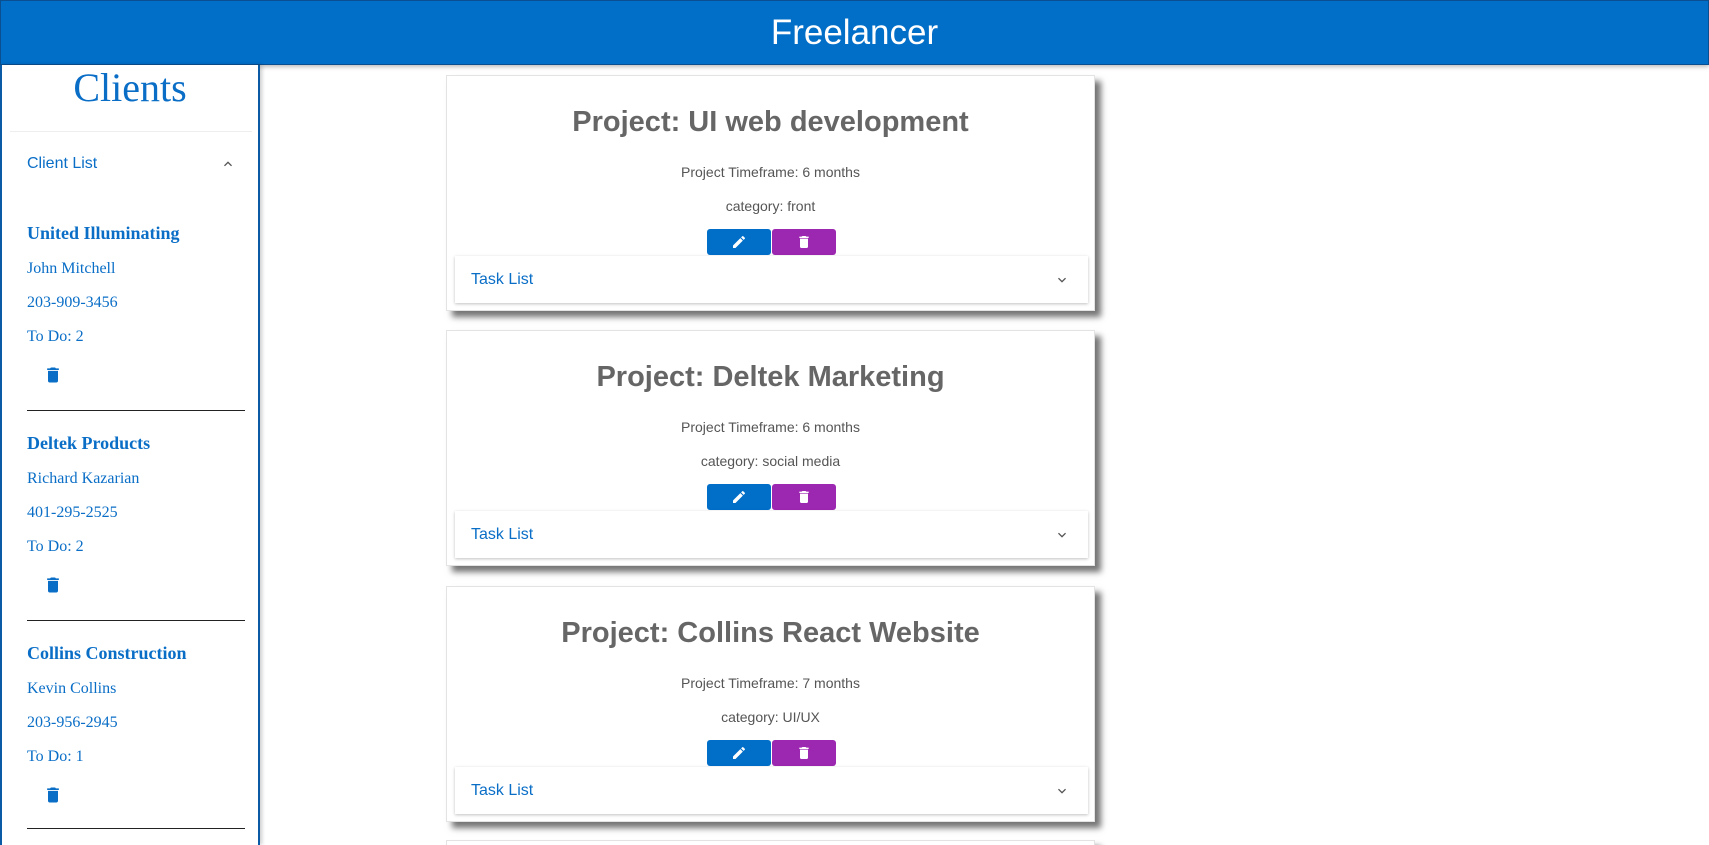  What do you see at coordinates (72, 688) in the screenshot?
I see `client-contact: Kevin Collins` at bounding box center [72, 688].